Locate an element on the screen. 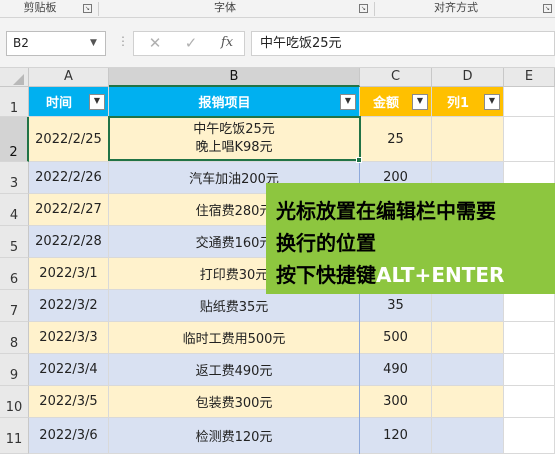 Image resolution: width=555 pixels, height=462 pixels. font-launcher-icon: ↘ is located at coordinates (363, 8).